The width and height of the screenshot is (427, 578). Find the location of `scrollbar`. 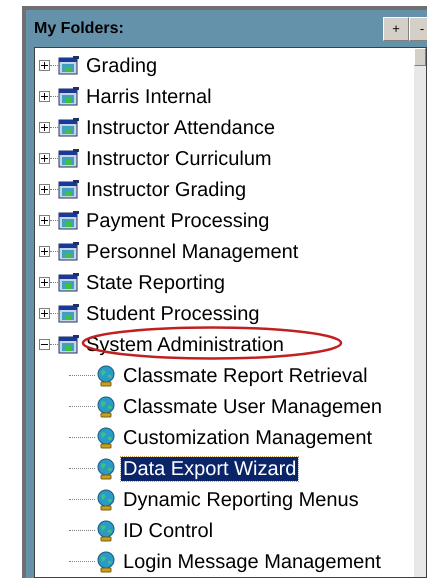

scrollbar is located at coordinates (420, 312).